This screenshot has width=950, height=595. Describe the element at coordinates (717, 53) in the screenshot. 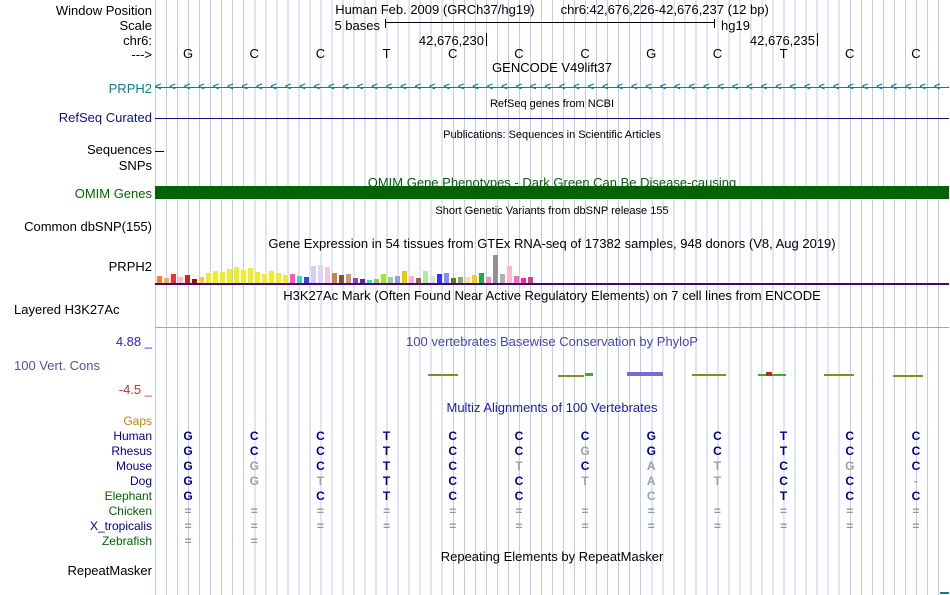

I see `sequence-base-9: C` at that location.